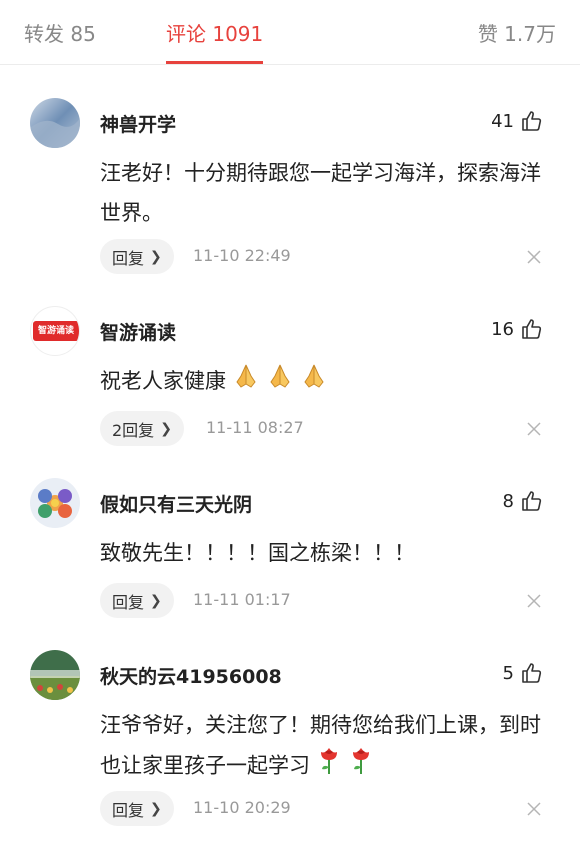 The image size is (580, 841). I want to click on tab-bar: 转发 85 评论 1091 赞 1.7万, so click(290, 32).